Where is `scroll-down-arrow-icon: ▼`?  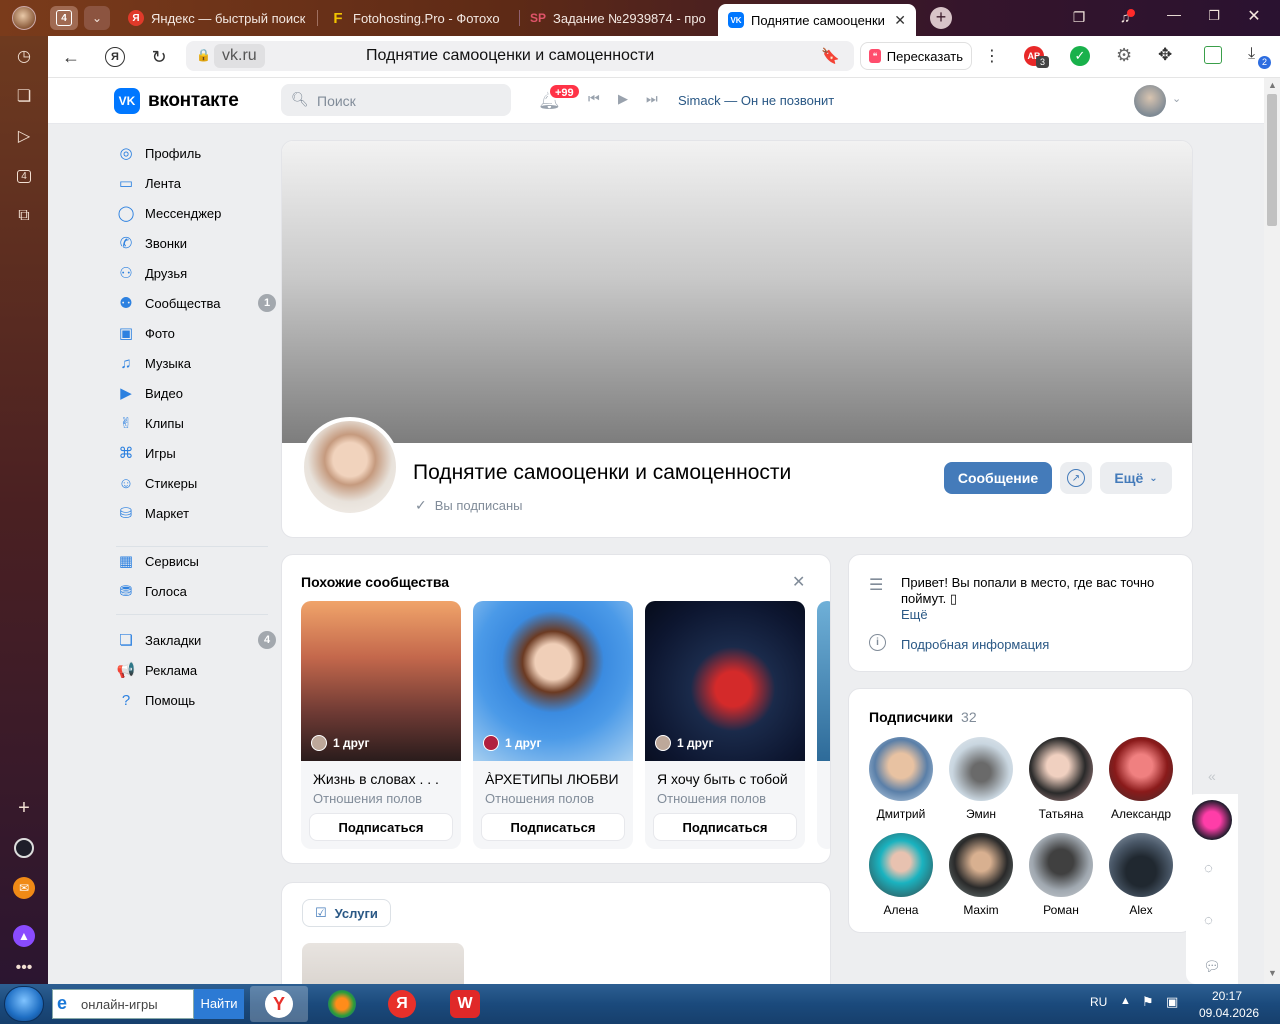
scroll-down-arrow-icon: ▼ is located at coordinates (1272, 973).